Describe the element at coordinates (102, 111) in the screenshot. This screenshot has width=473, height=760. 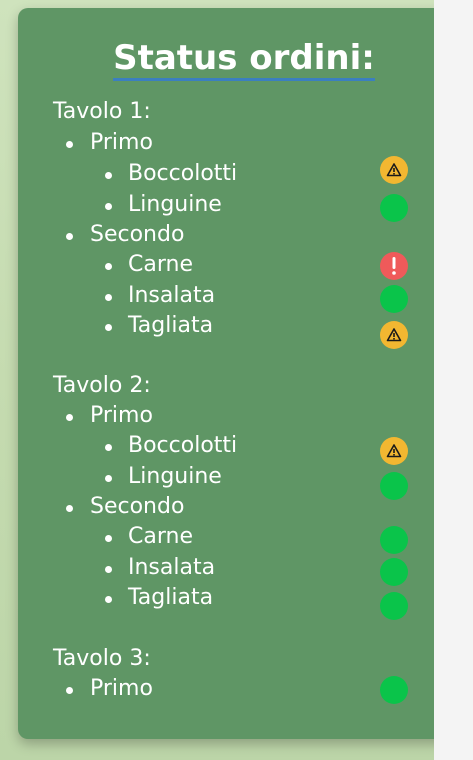
I see `table-1-label: Tavolo 1:` at that location.